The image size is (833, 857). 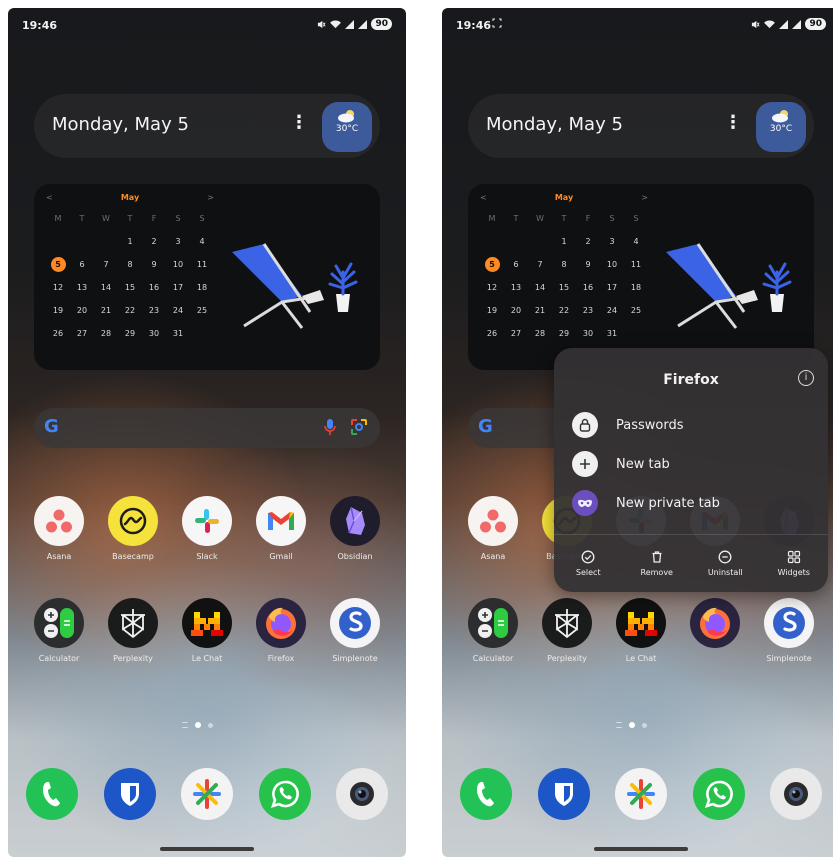 What do you see at coordinates (492, 310) in the screenshot?
I see `calendar-day: 19` at bounding box center [492, 310].